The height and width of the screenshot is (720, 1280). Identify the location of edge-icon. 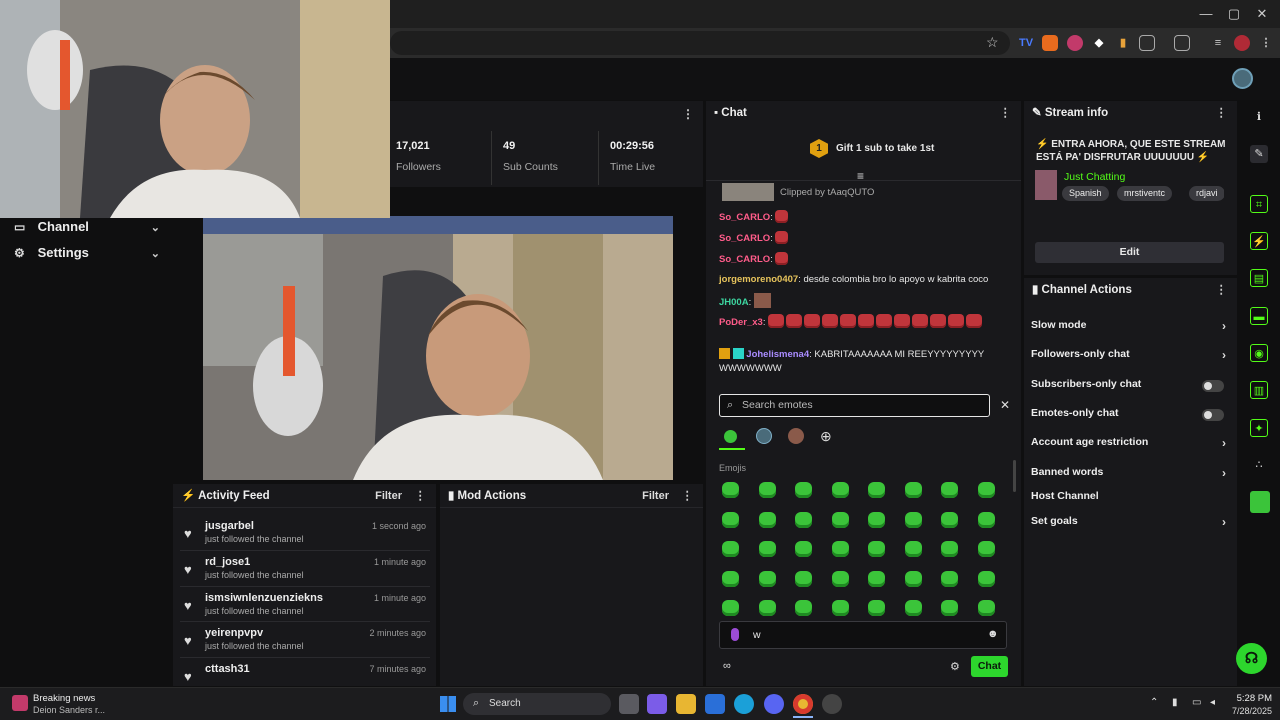
(744, 704).